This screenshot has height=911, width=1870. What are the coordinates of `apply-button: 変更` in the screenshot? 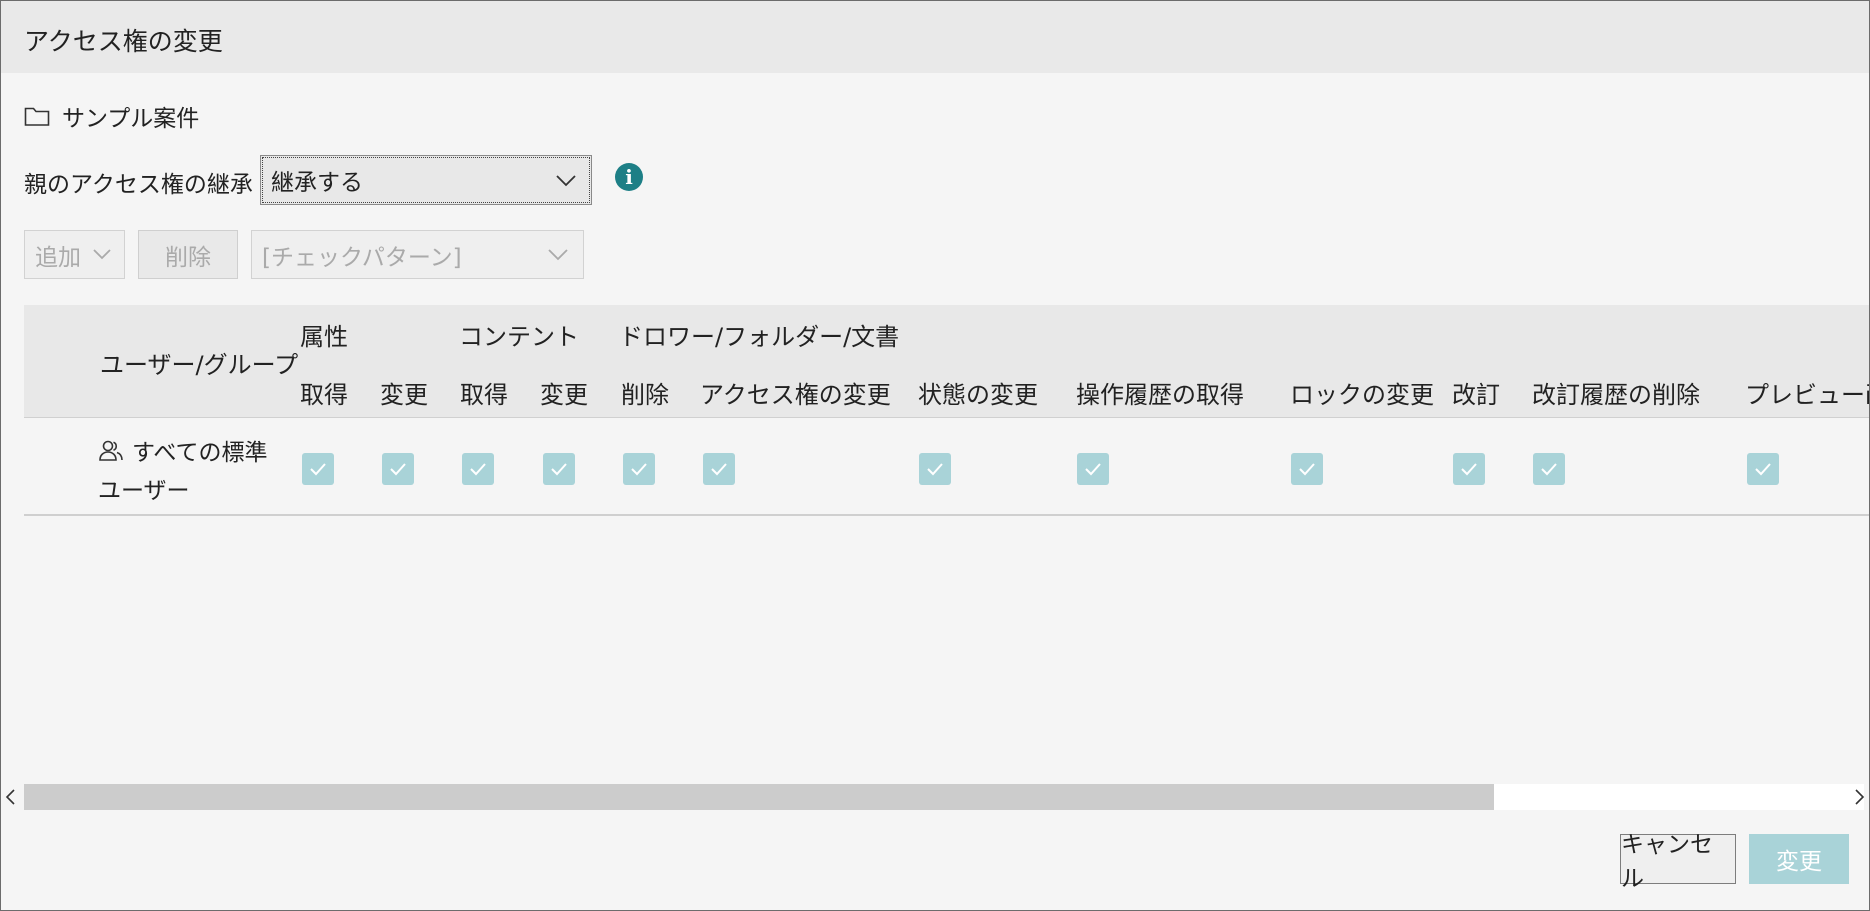 It's located at (1799, 859).